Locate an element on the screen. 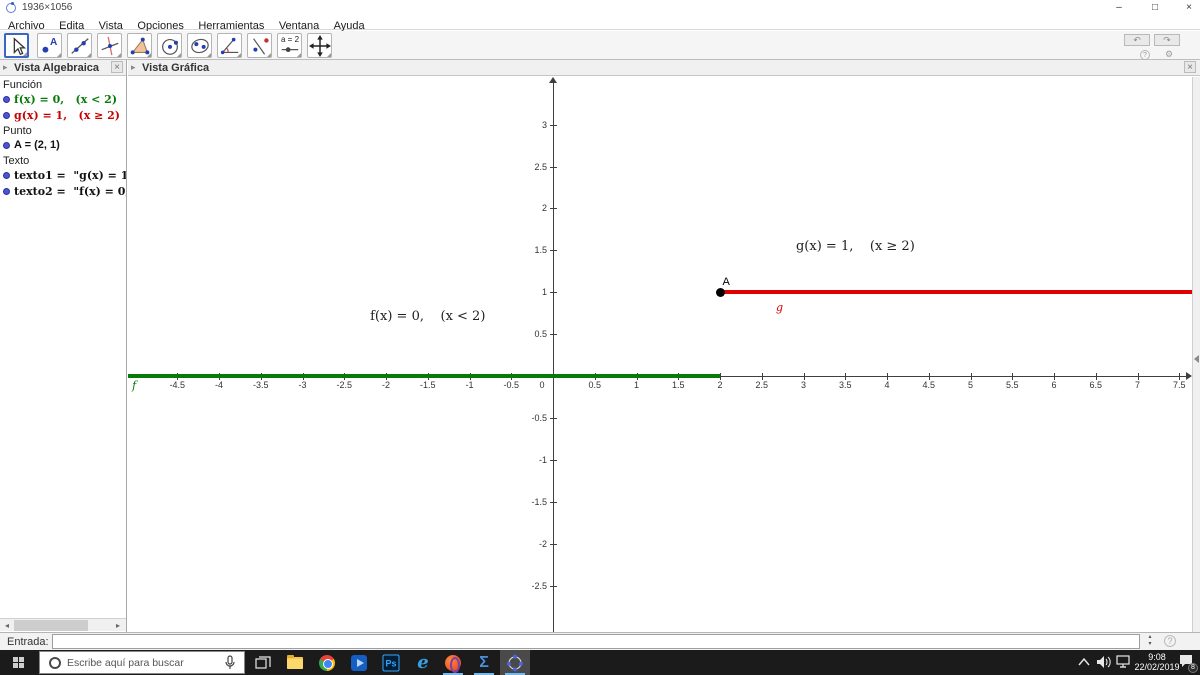  y-tick-label: -1 is located at coordinates (542, 459).